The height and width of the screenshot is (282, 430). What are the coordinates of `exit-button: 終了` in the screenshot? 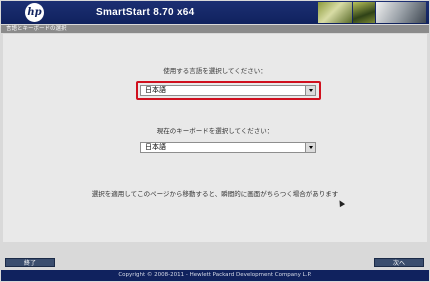 It's located at (30, 262).